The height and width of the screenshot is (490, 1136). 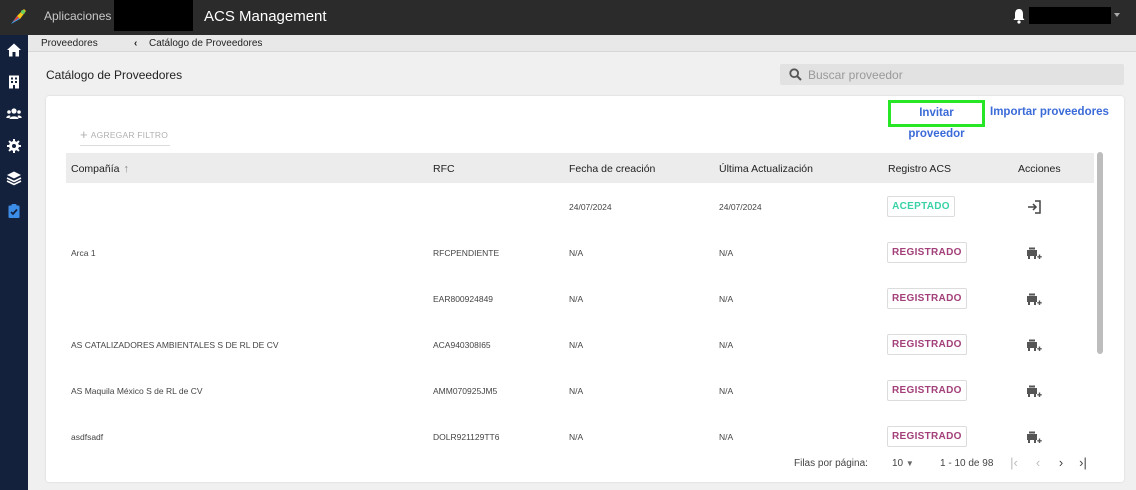 I want to click on user-menu, so click(x=1070, y=15).